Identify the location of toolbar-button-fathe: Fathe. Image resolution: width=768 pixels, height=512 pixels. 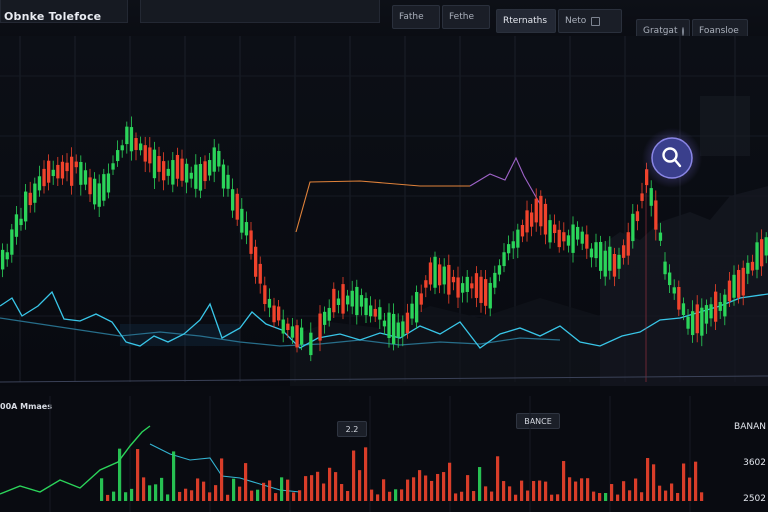
(416, 17).